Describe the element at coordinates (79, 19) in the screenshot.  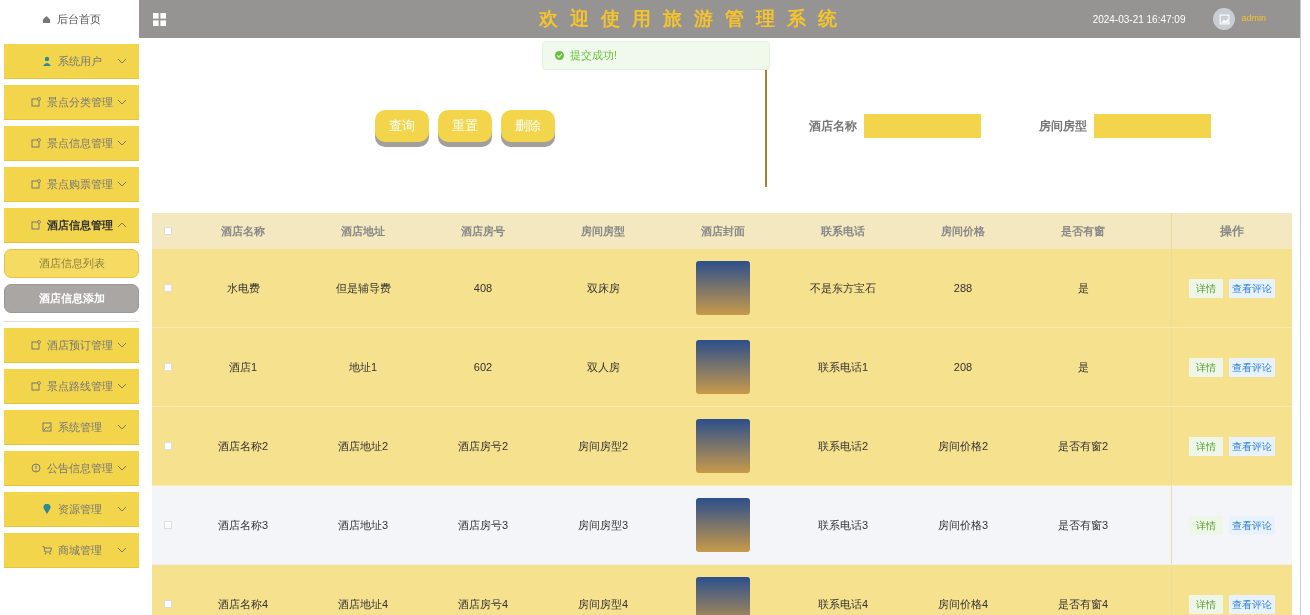
I see `home-link: 后台首页` at that location.